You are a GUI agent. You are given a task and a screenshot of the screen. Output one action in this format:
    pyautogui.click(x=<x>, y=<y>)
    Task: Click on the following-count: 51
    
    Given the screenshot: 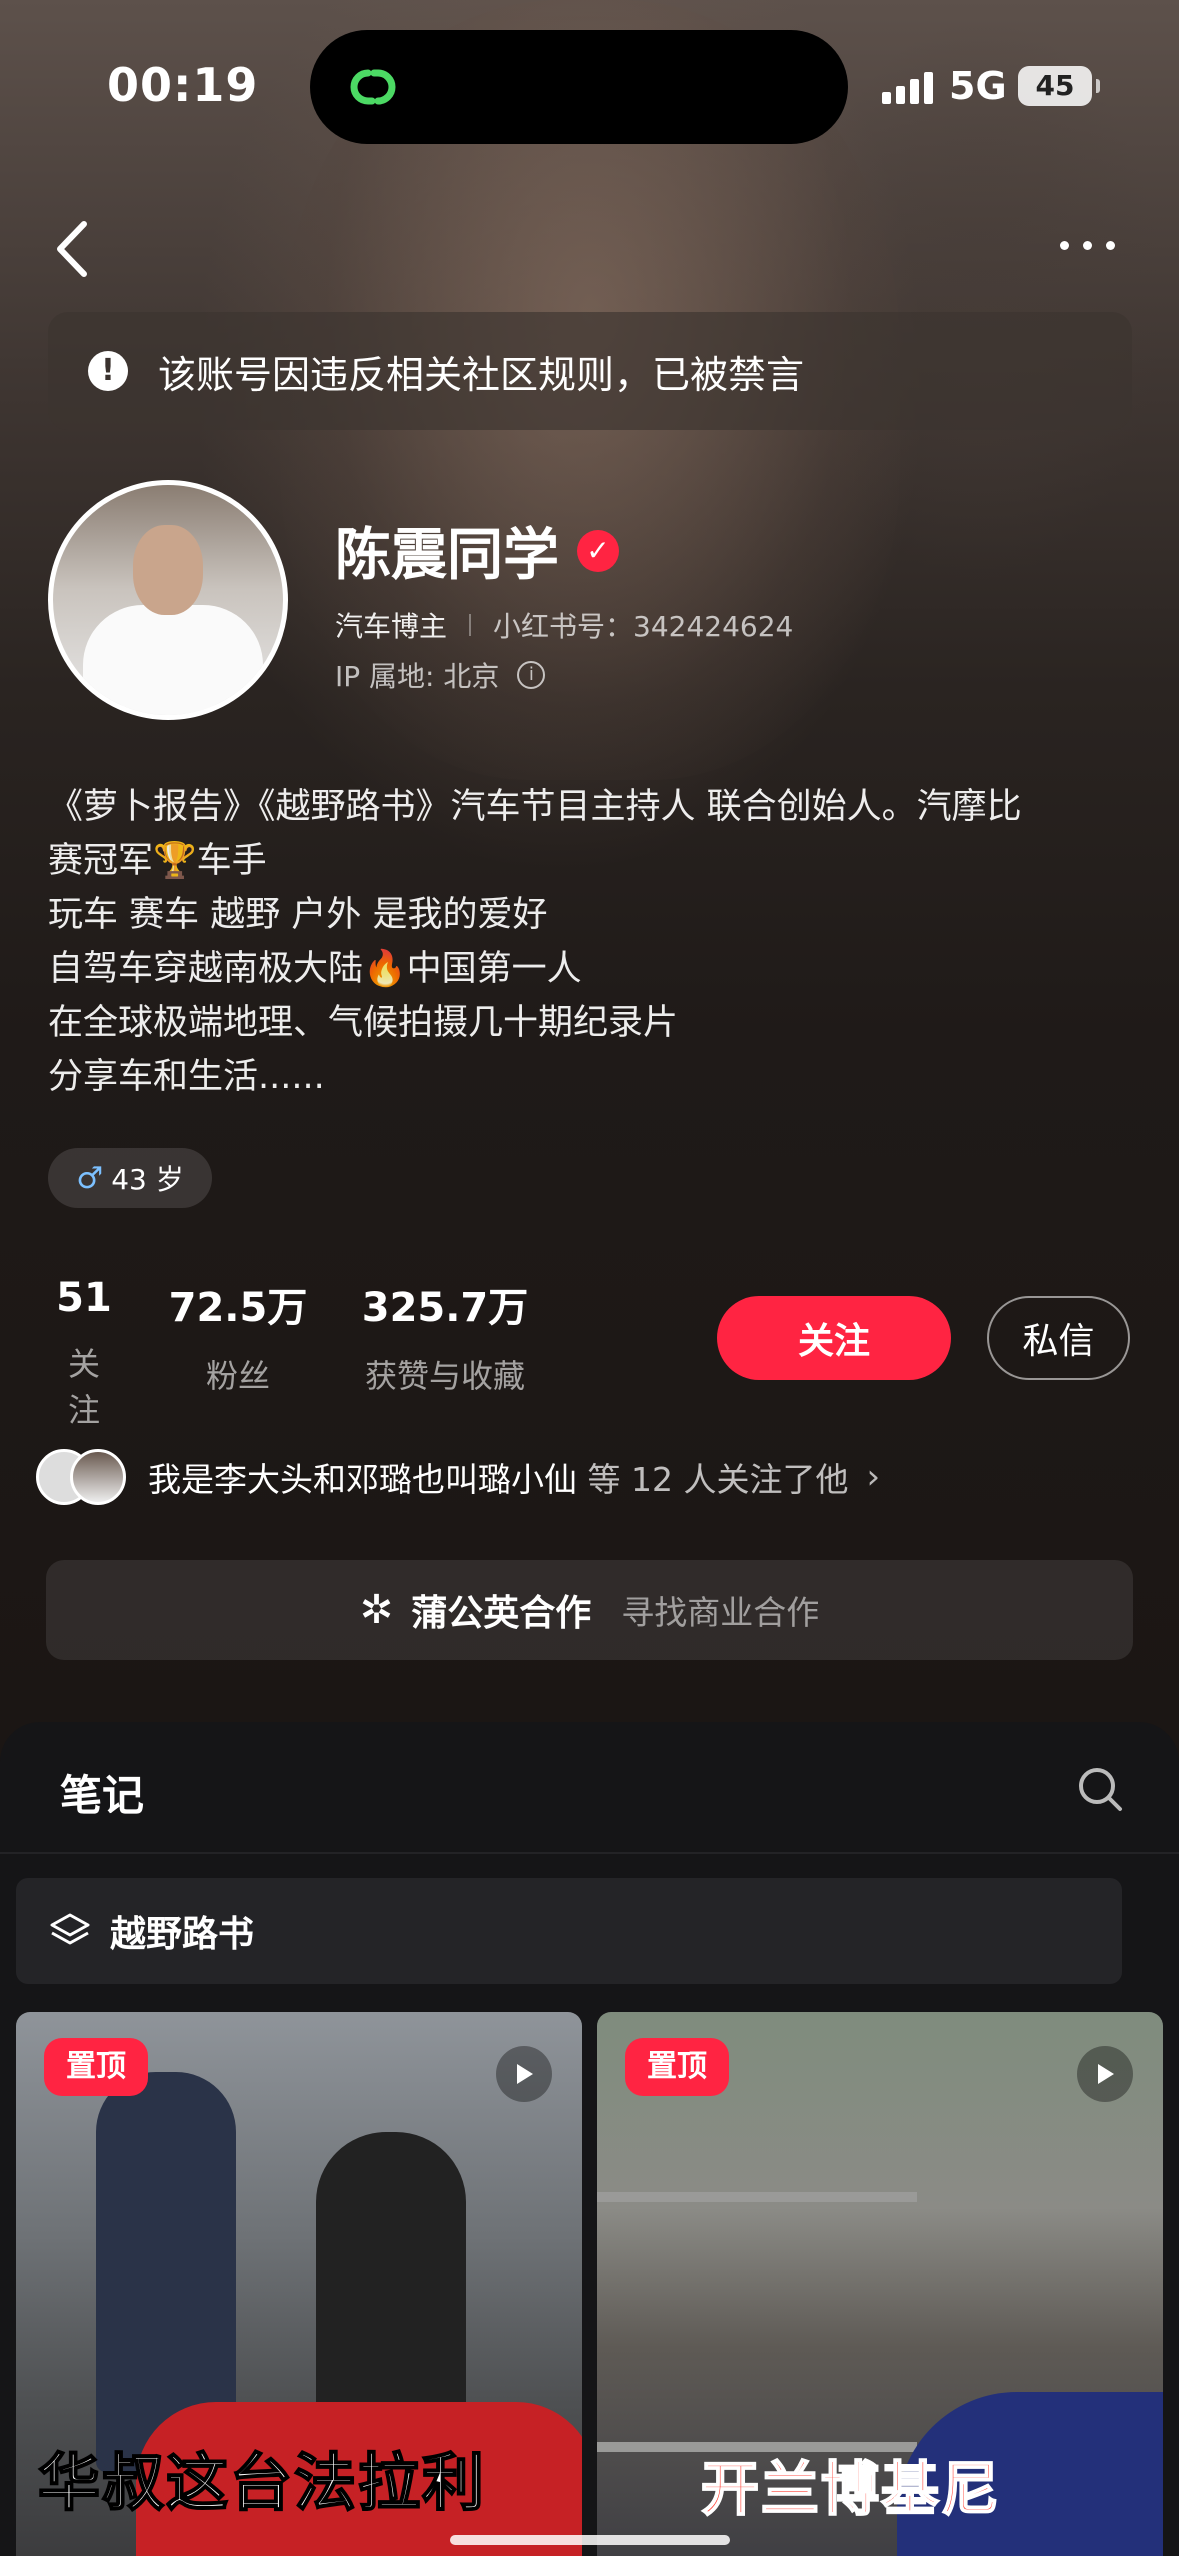 What is the action you would take?
    pyautogui.click(x=84, y=1298)
    